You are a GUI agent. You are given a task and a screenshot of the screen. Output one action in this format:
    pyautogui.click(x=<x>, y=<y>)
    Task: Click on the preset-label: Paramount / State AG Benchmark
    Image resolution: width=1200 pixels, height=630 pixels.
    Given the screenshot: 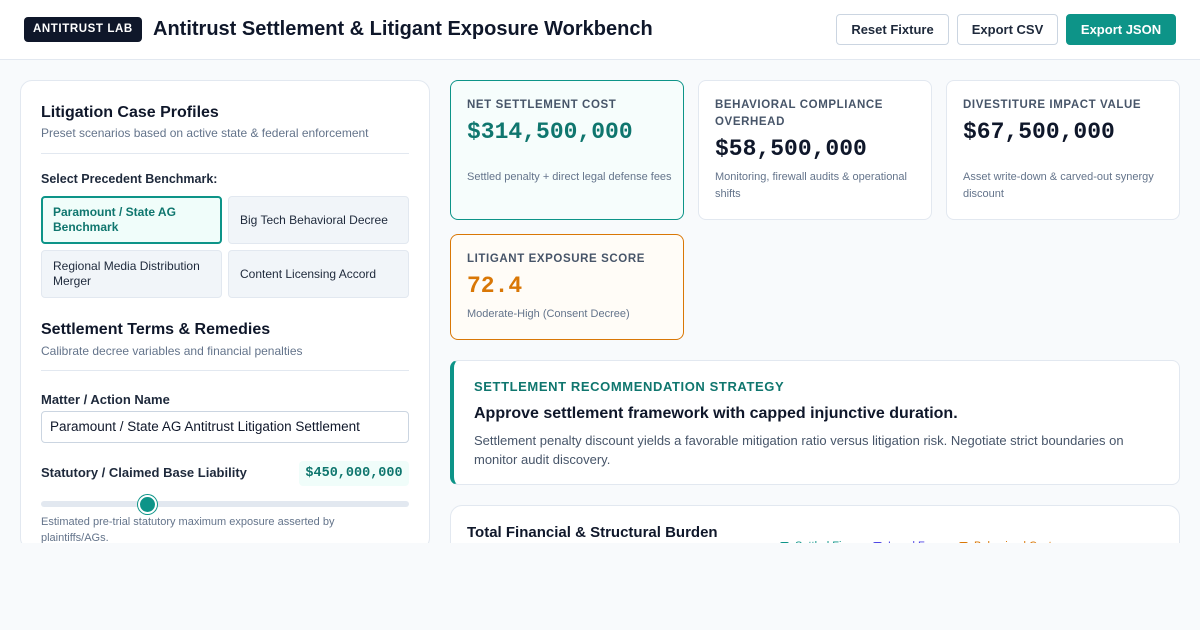 What is the action you would take?
    pyautogui.click(x=114, y=219)
    